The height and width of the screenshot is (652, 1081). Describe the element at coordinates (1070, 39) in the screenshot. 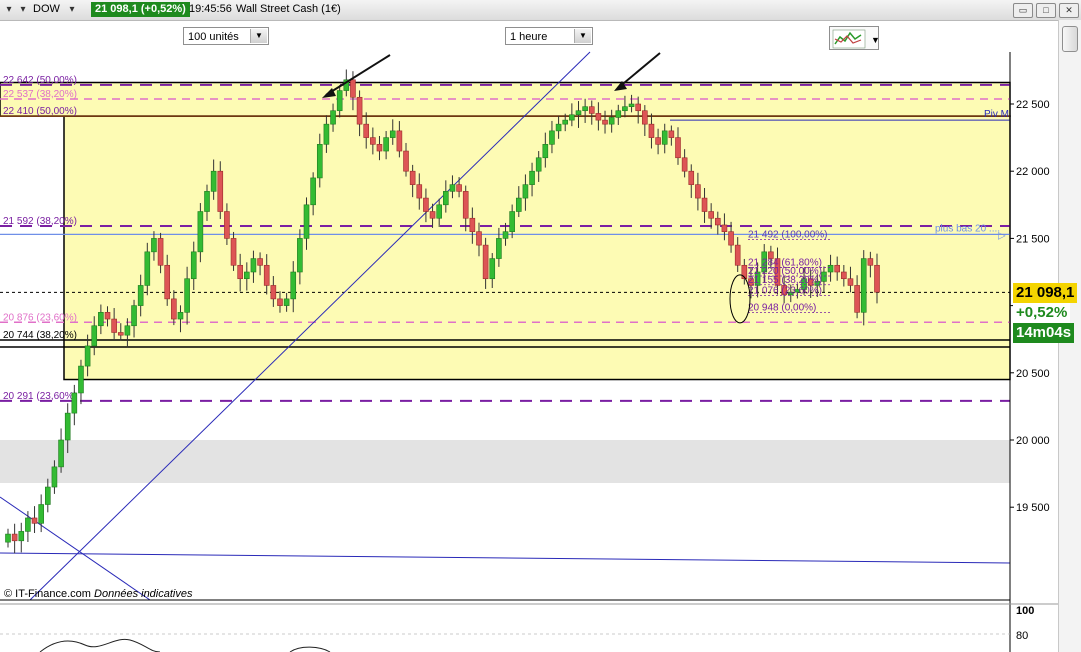

I see `scrollbar-thumb` at that location.